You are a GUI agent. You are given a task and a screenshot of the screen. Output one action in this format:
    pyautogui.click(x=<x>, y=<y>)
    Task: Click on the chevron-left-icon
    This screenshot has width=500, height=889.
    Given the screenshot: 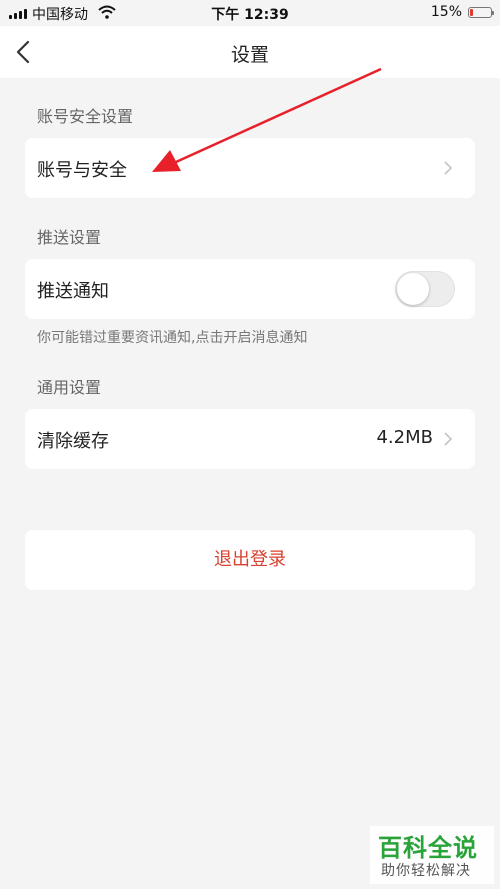 What is the action you would take?
    pyautogui.click(x=25, y=52)
    